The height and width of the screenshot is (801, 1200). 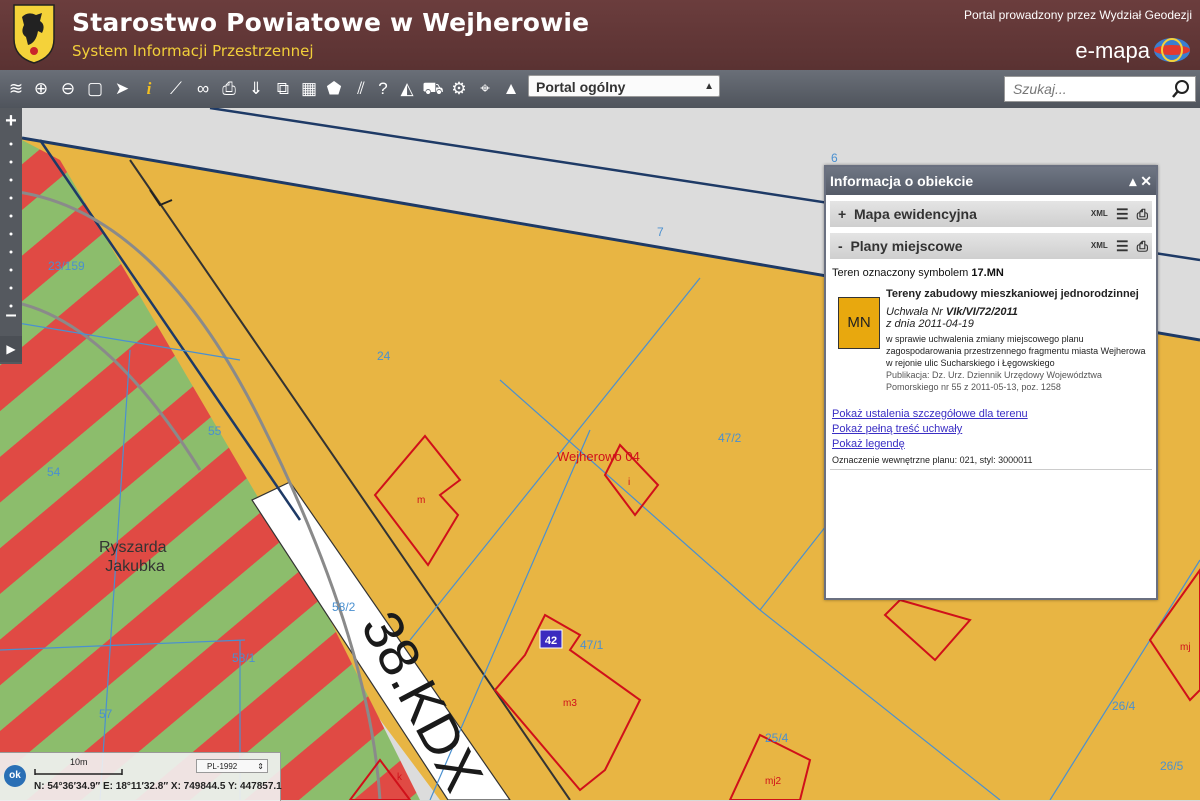 I want to click on emapa-logo, so click(x=1172, y=50).